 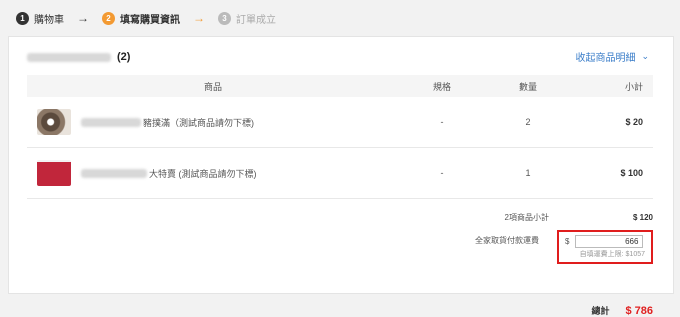 I want to click on product-qty: 2, so click(x=528, y=122).